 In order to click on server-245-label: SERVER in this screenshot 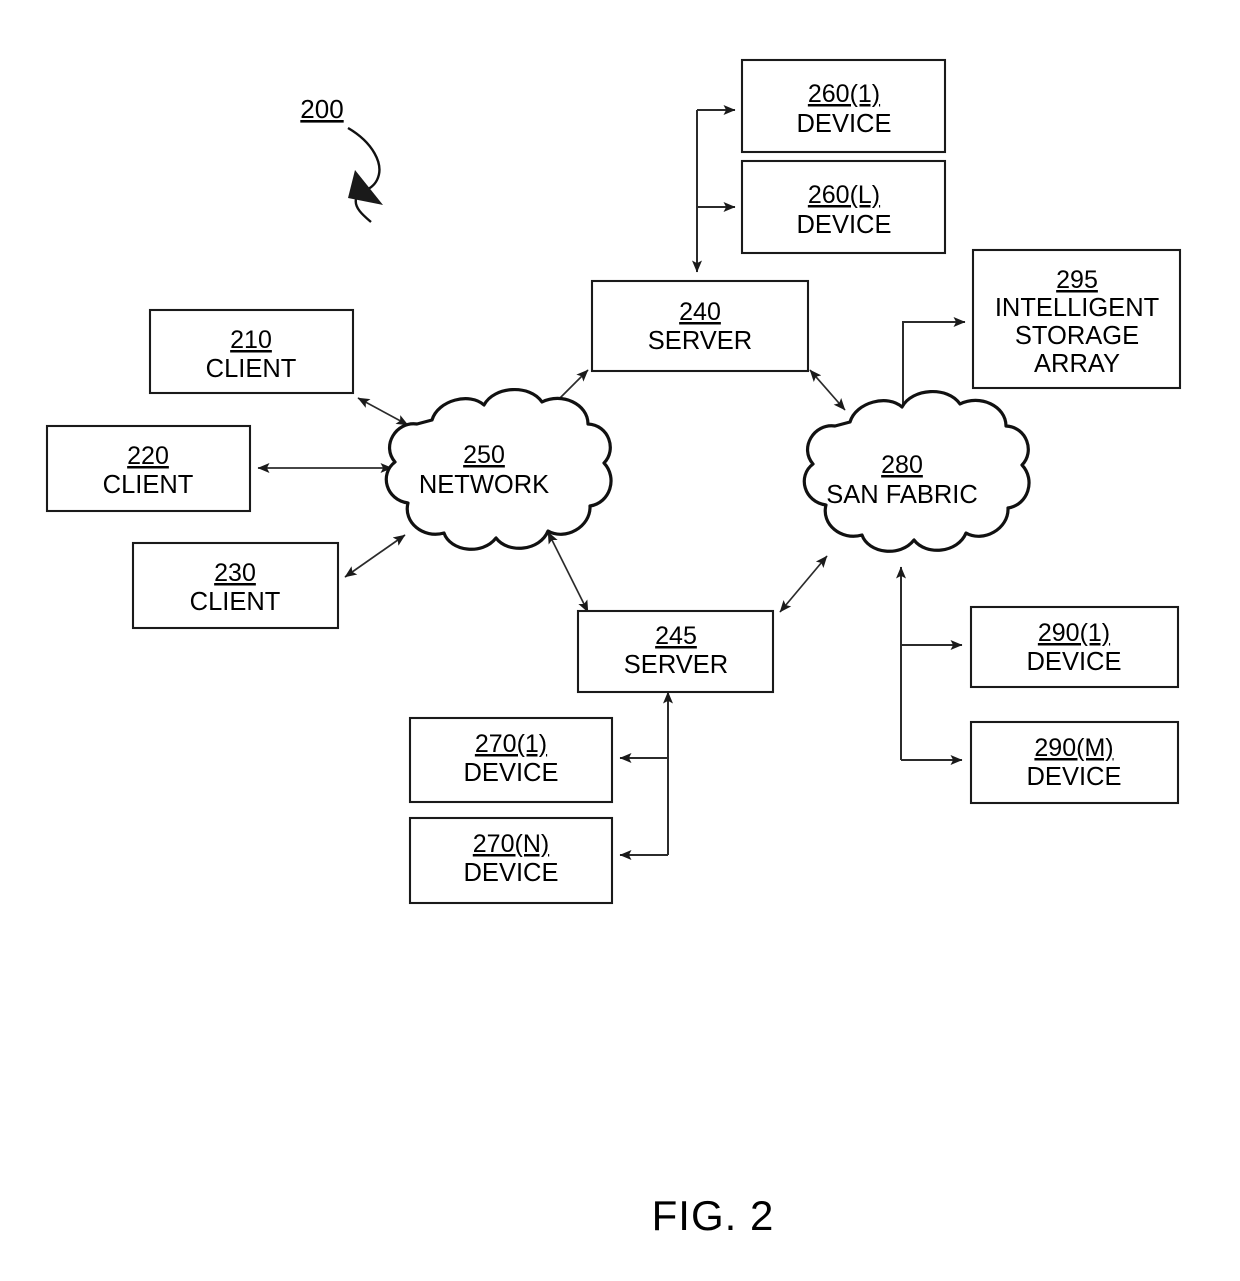, I will do `click(676, 665)`.